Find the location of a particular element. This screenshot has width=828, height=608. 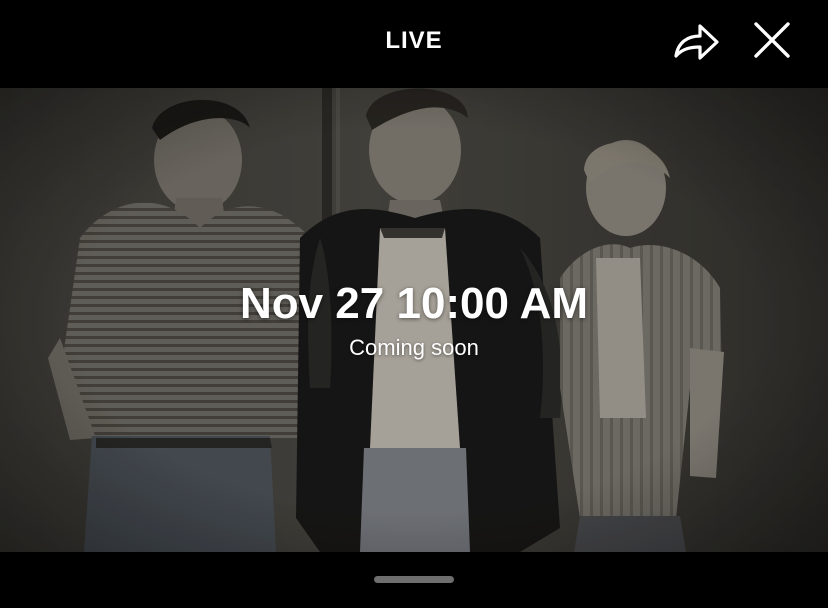

event-status: Coming soon is located at coordinates (414, 347).